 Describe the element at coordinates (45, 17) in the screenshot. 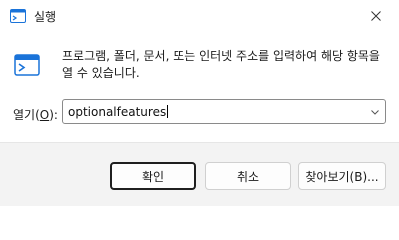

I see `window-title: 실행` at that location.